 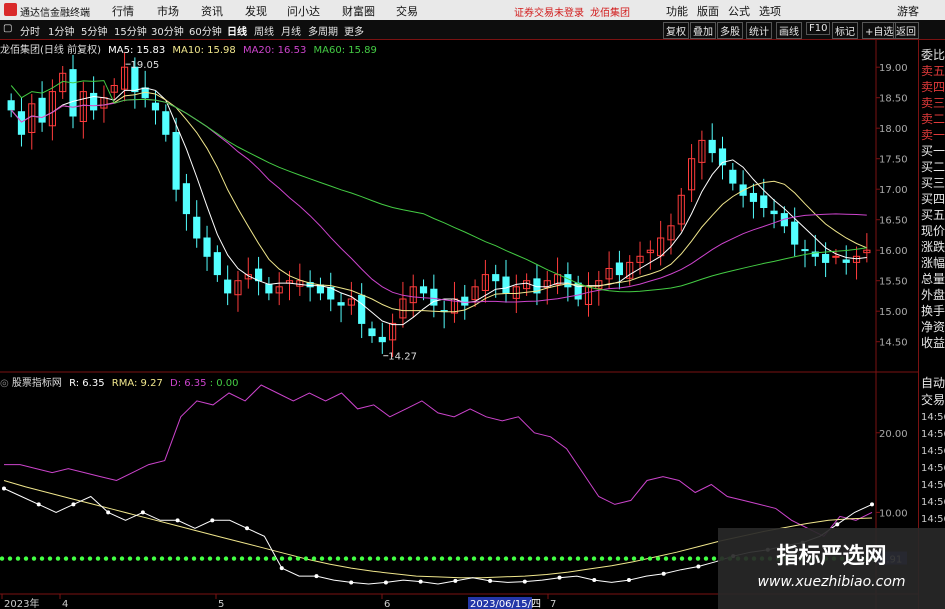 I want to click on side-panel-item: 换手, so click(x=933, y=311).